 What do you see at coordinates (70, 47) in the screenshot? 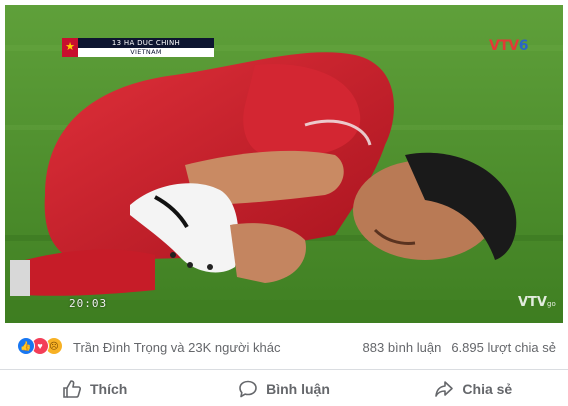
I see `vietnam-flag-icon: ★` at bounding box center [70, 47].